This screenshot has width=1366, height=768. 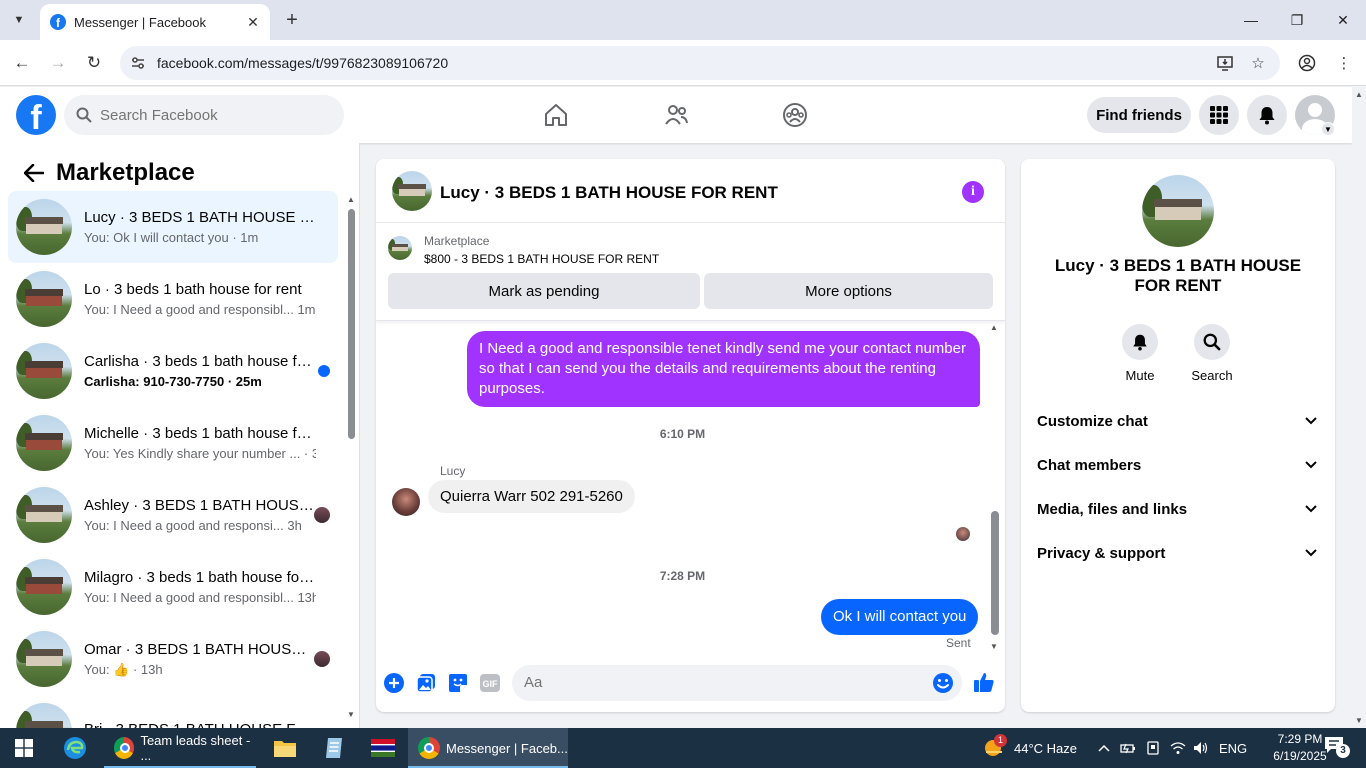 What do you see at coordinates (795, 115) in the screenshot?
I see `groups-icon` at bounding box center [795, 115].